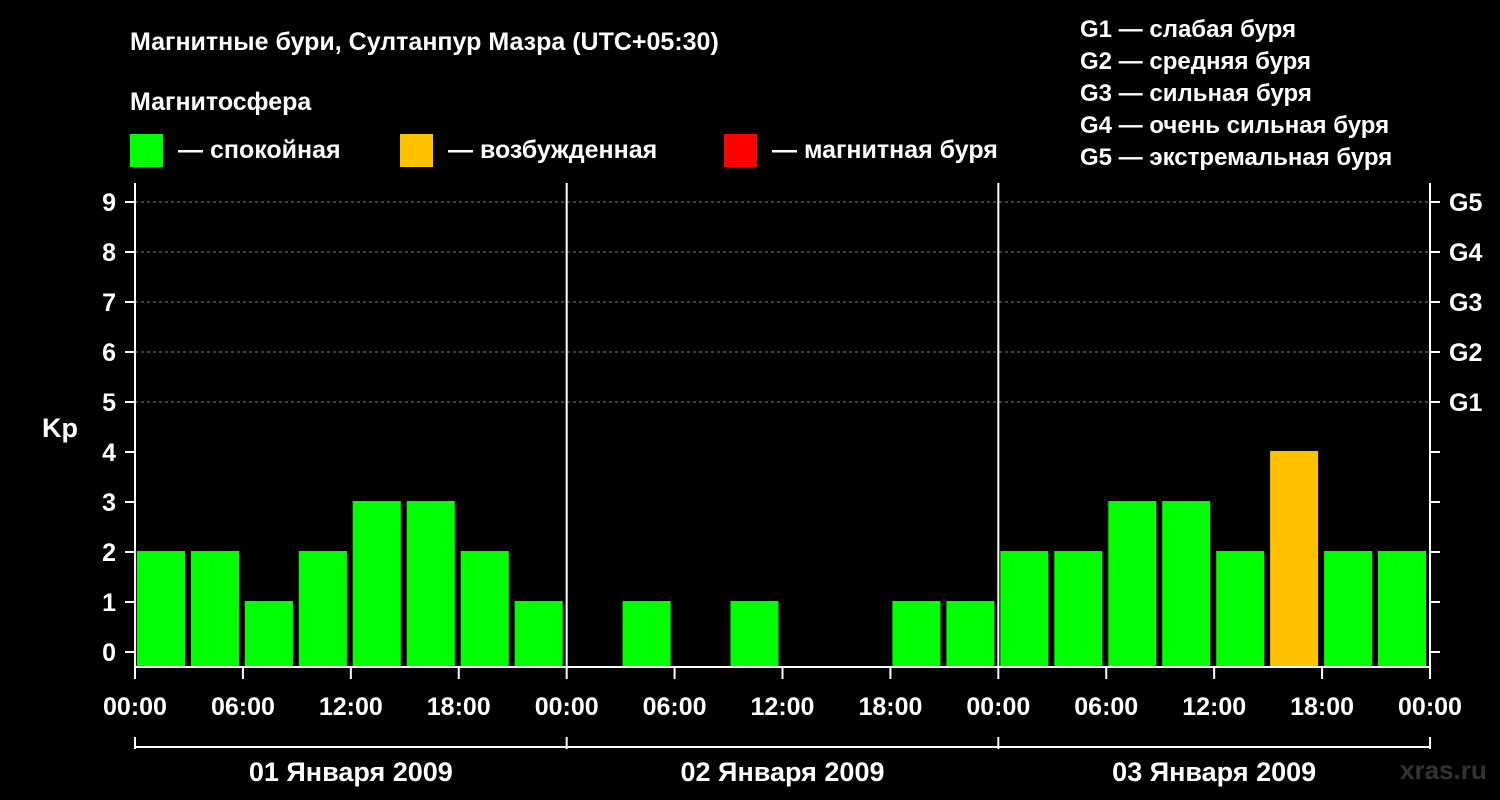  Describe the element at coordinates (109, 603) in the screenshot. I see `y-tick-label: 1` at that location.